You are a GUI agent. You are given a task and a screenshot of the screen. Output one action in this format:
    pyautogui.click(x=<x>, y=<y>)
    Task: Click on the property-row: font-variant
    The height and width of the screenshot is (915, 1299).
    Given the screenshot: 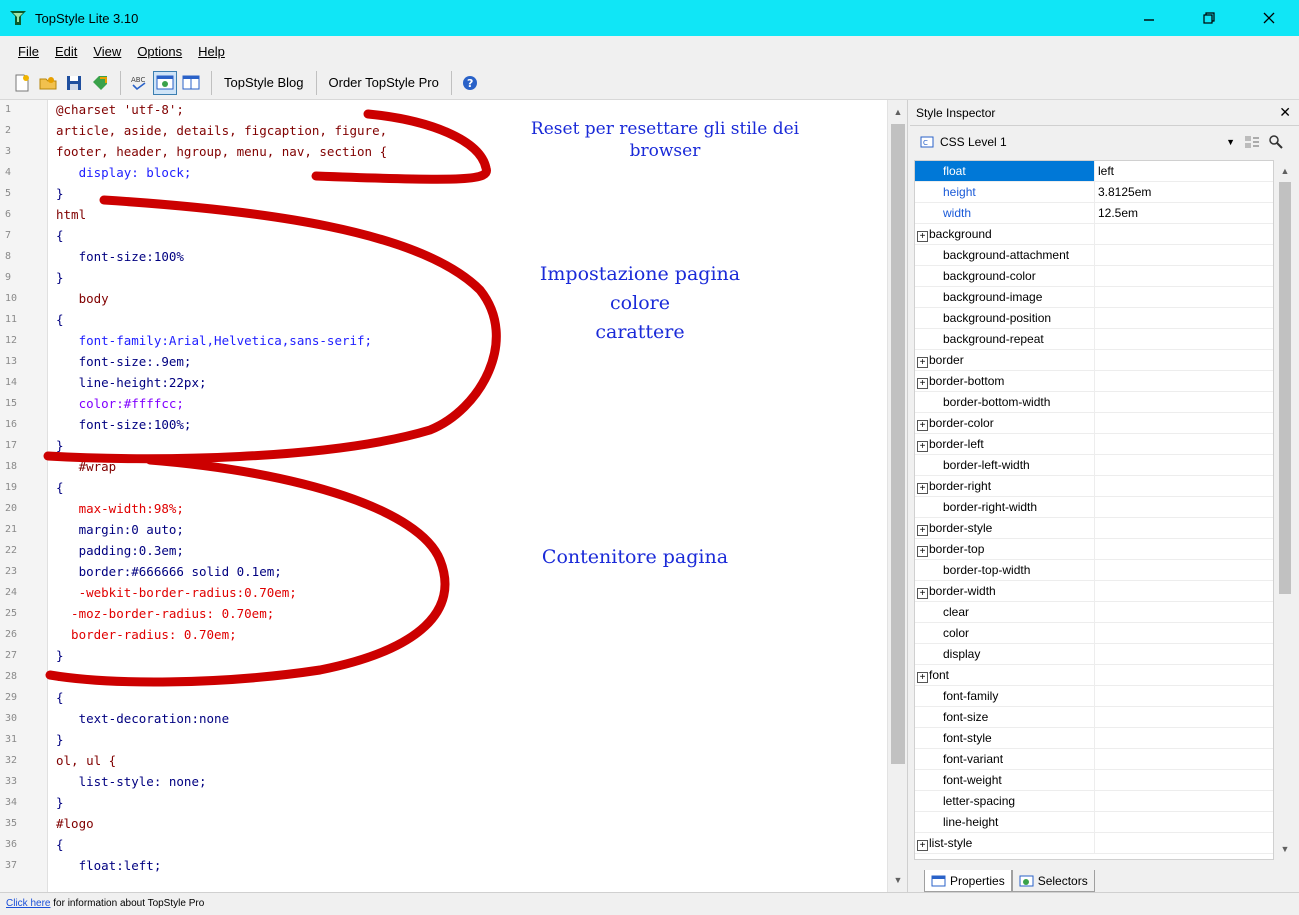 What is the action you would take?
    pyautogui.click(x=1094, y=759)
    